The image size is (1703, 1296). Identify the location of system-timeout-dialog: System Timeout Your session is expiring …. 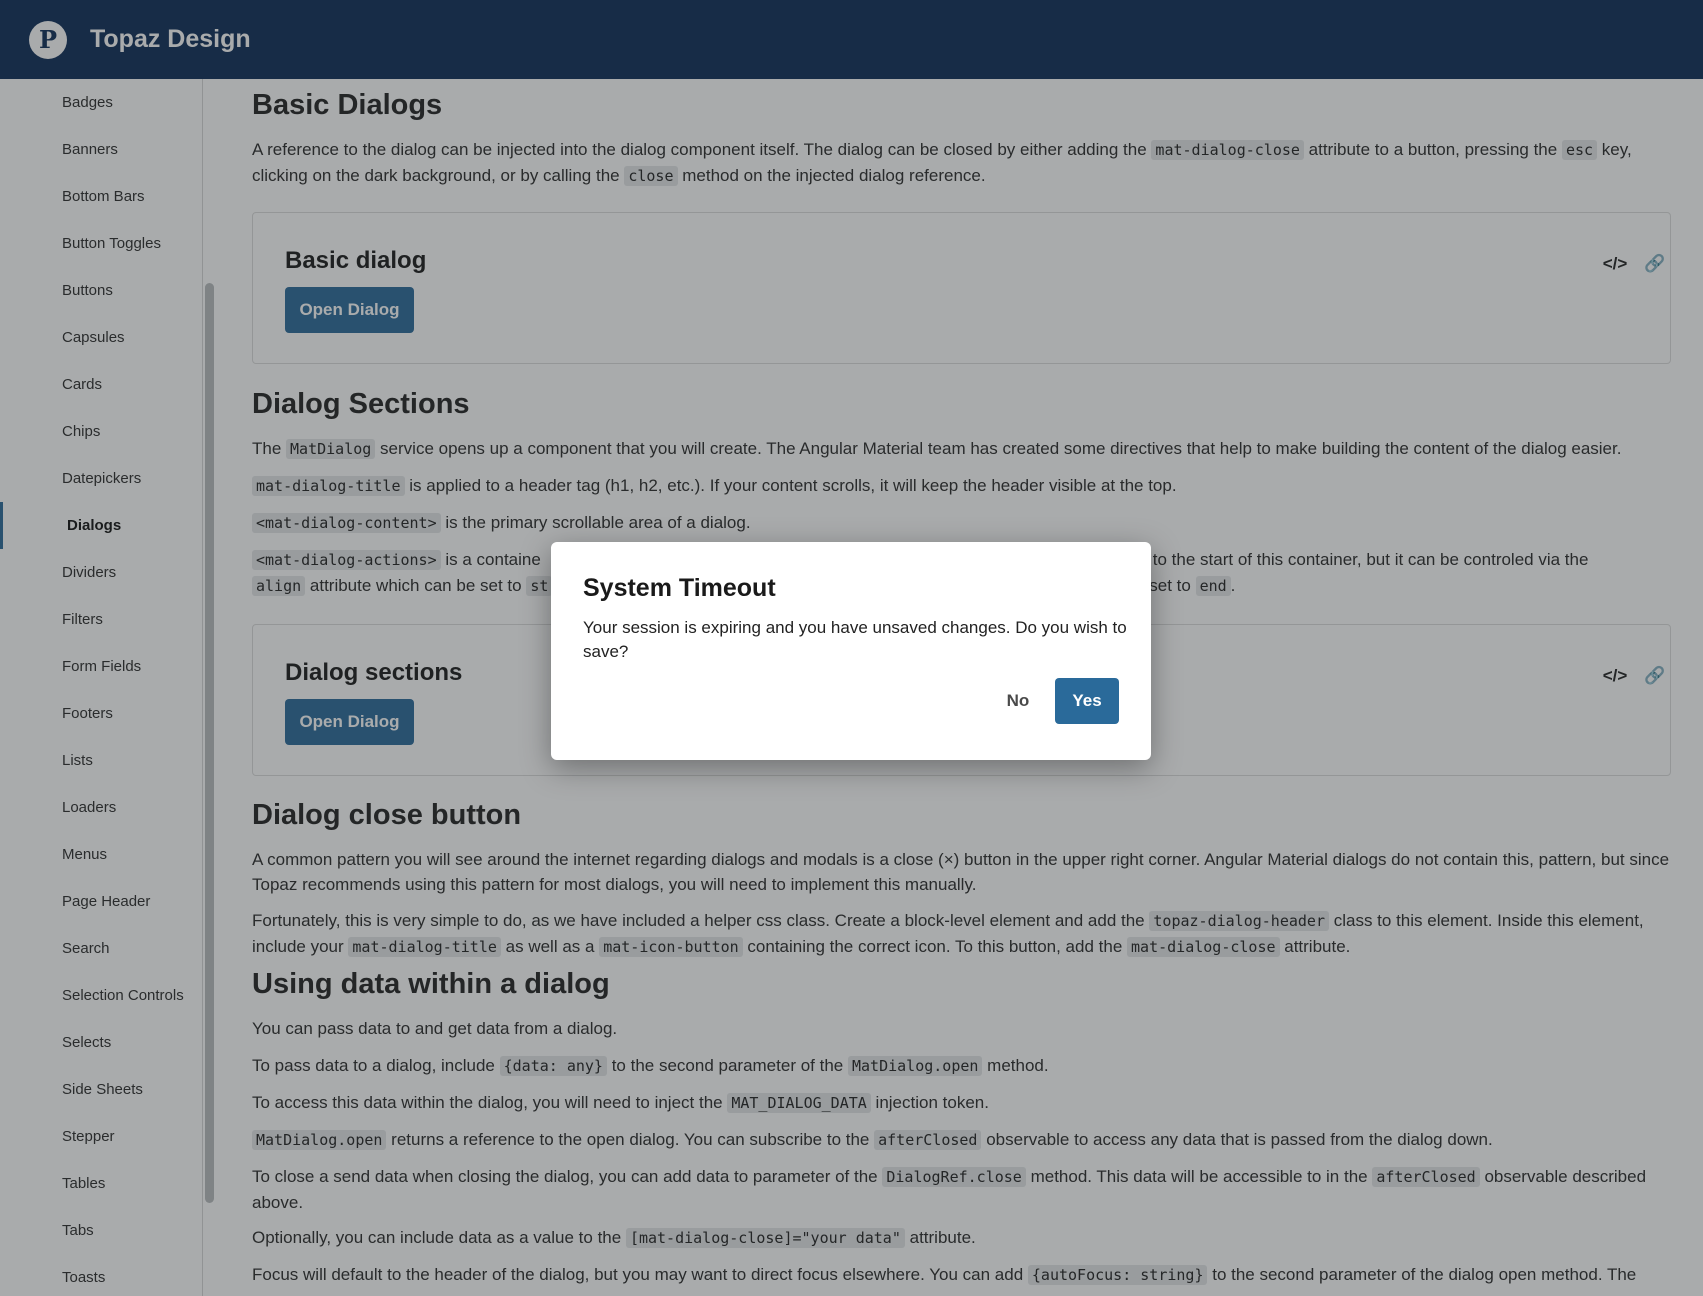
(851, 651).